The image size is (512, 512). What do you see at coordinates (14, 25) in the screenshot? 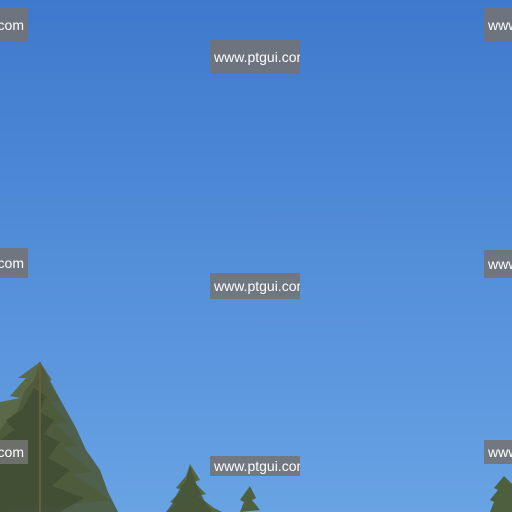
I see `watermark-left-top: com` at bounding box center [14, 25].